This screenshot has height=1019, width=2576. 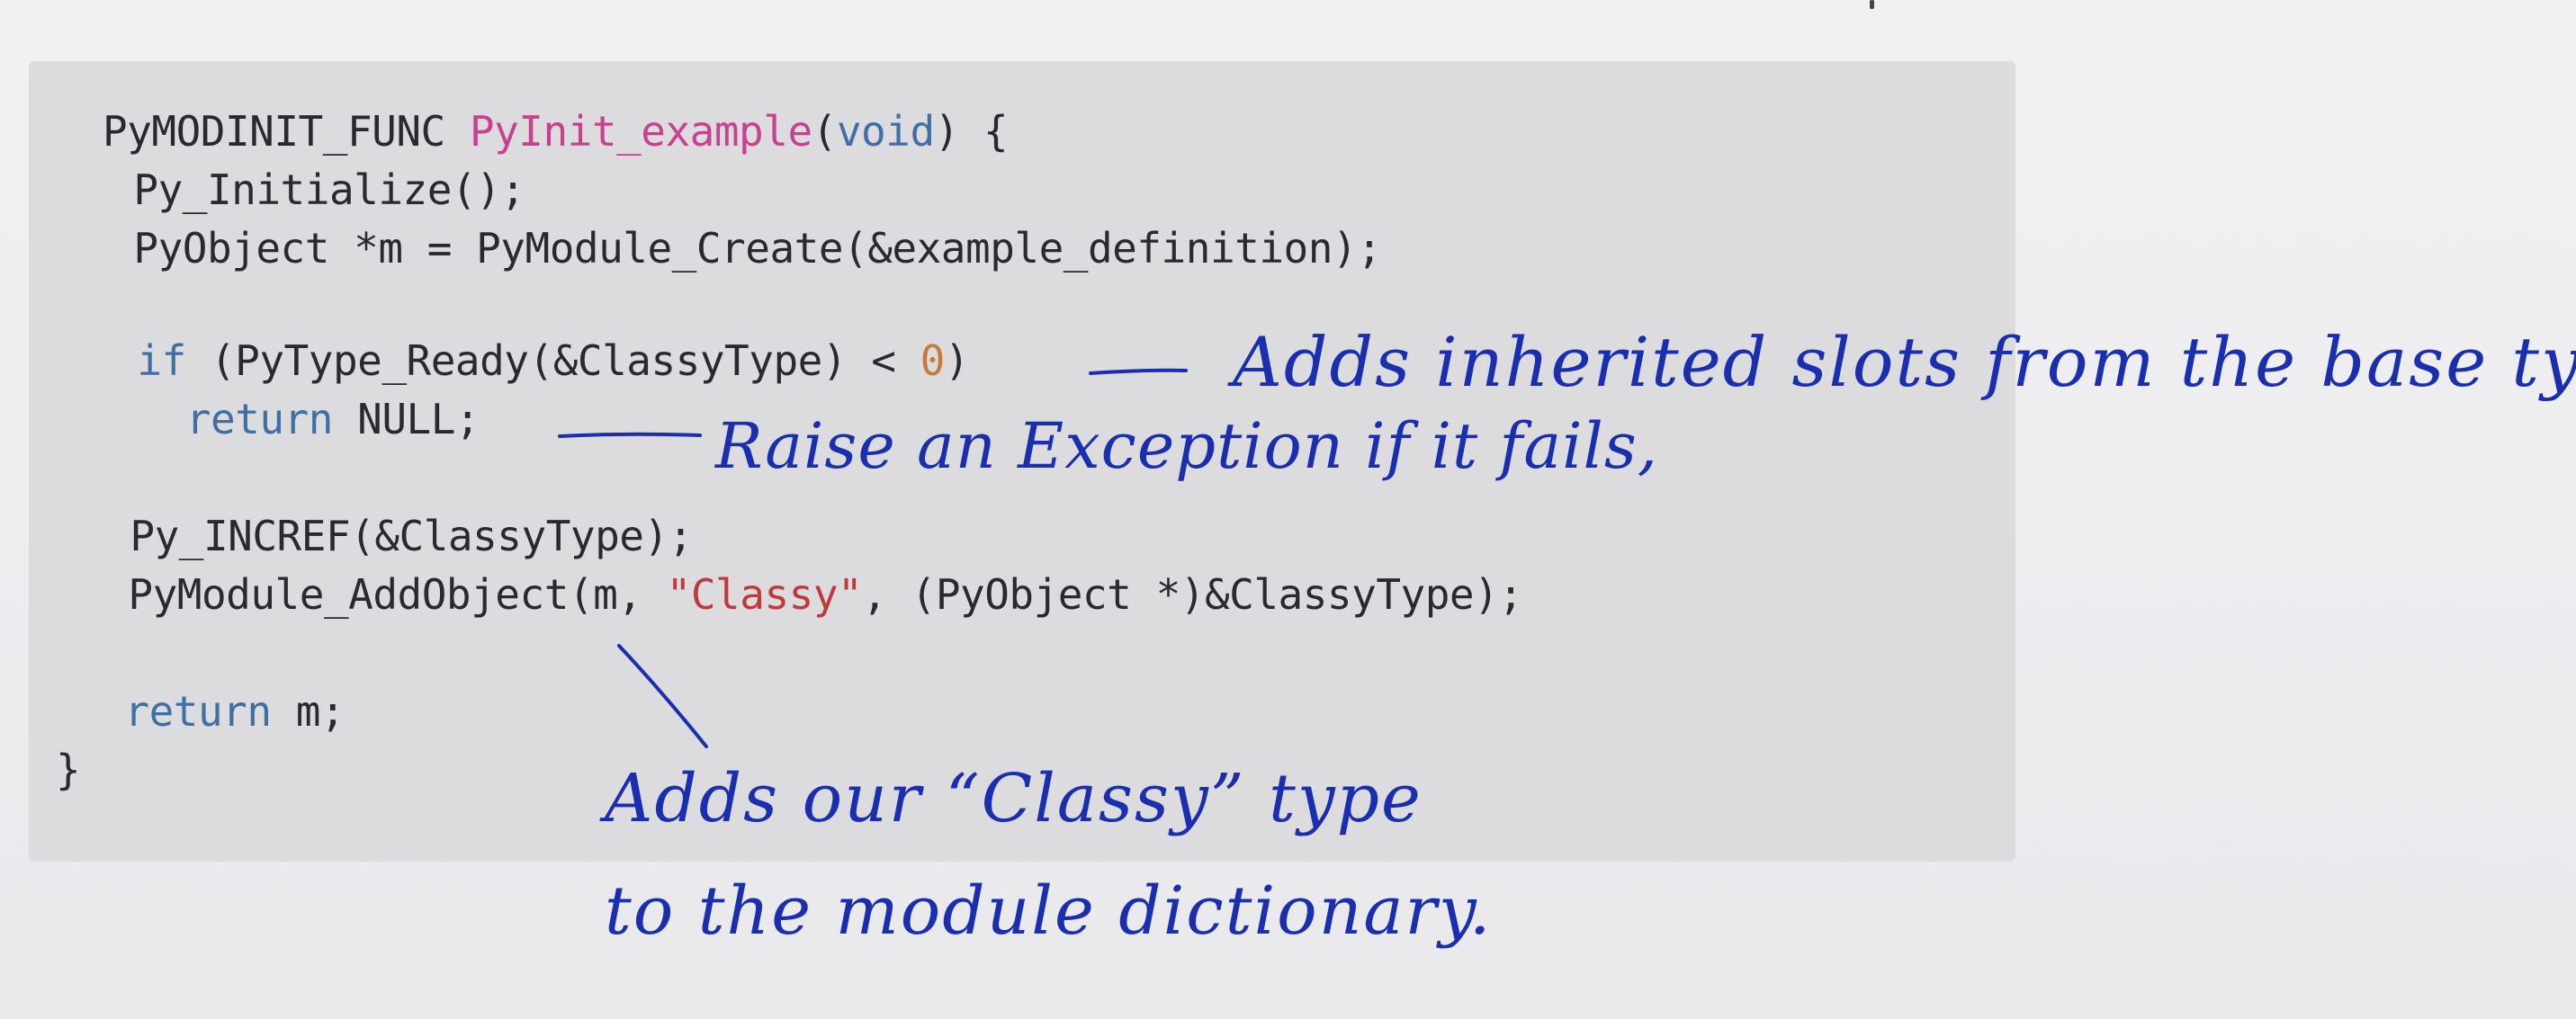 What do you see at coordinates (630, 435) in the screenshot?
I see `pointer-line-raise` at bounding box center [630, 435].